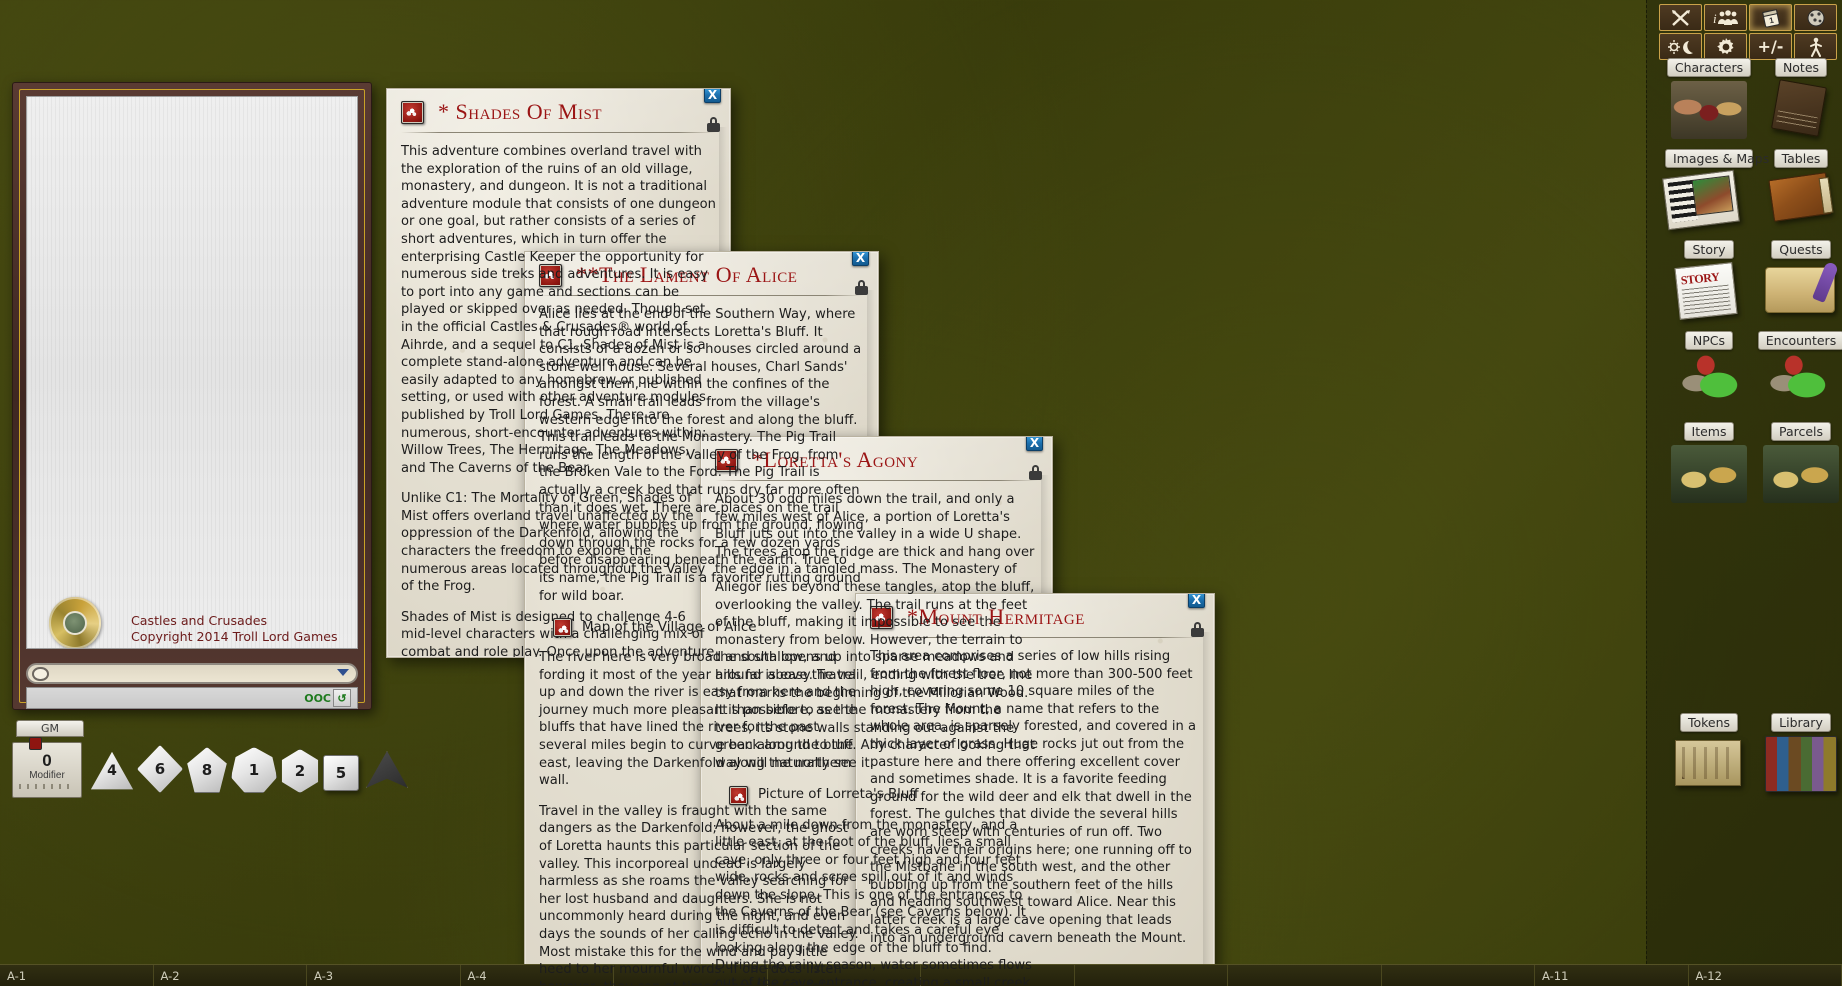 Image resolution: width=1842 pixels, height=986 pixels. I want to click on sidebar-item-quests: Quests, so click(1799, 281).